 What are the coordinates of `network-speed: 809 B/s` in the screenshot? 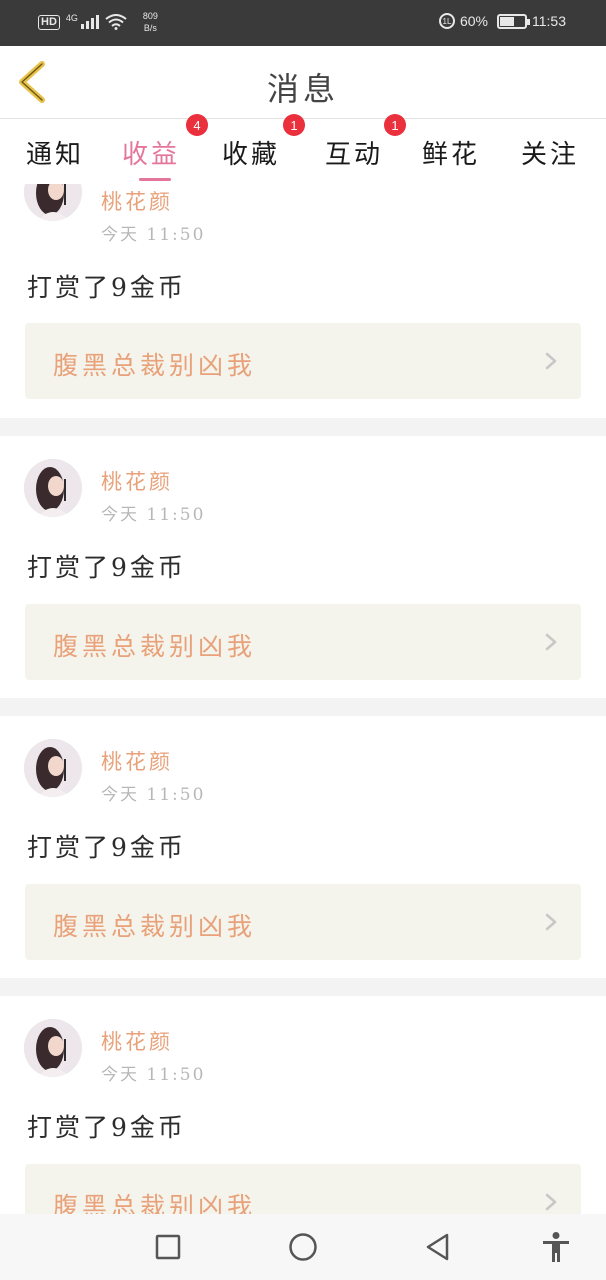 It's located at (150, 22).